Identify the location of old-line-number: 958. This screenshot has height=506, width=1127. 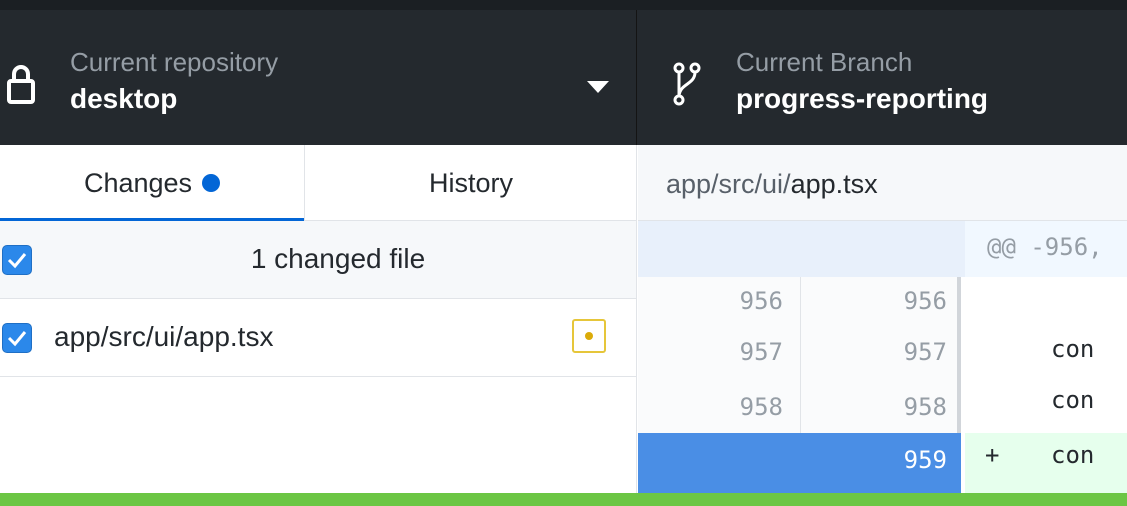
(710, 407).